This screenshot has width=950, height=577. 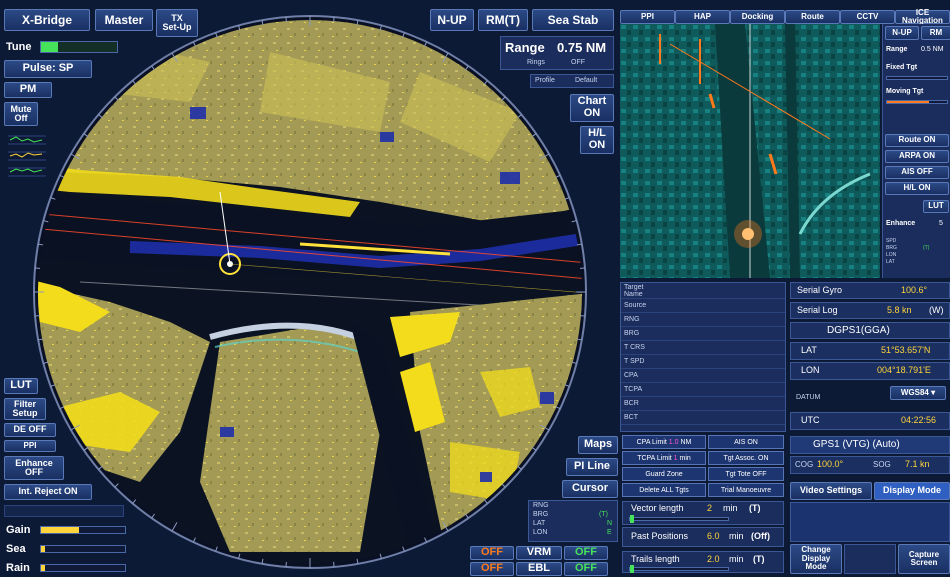 I want to click on trails-length-unit: min, so click(x=736, y=559).